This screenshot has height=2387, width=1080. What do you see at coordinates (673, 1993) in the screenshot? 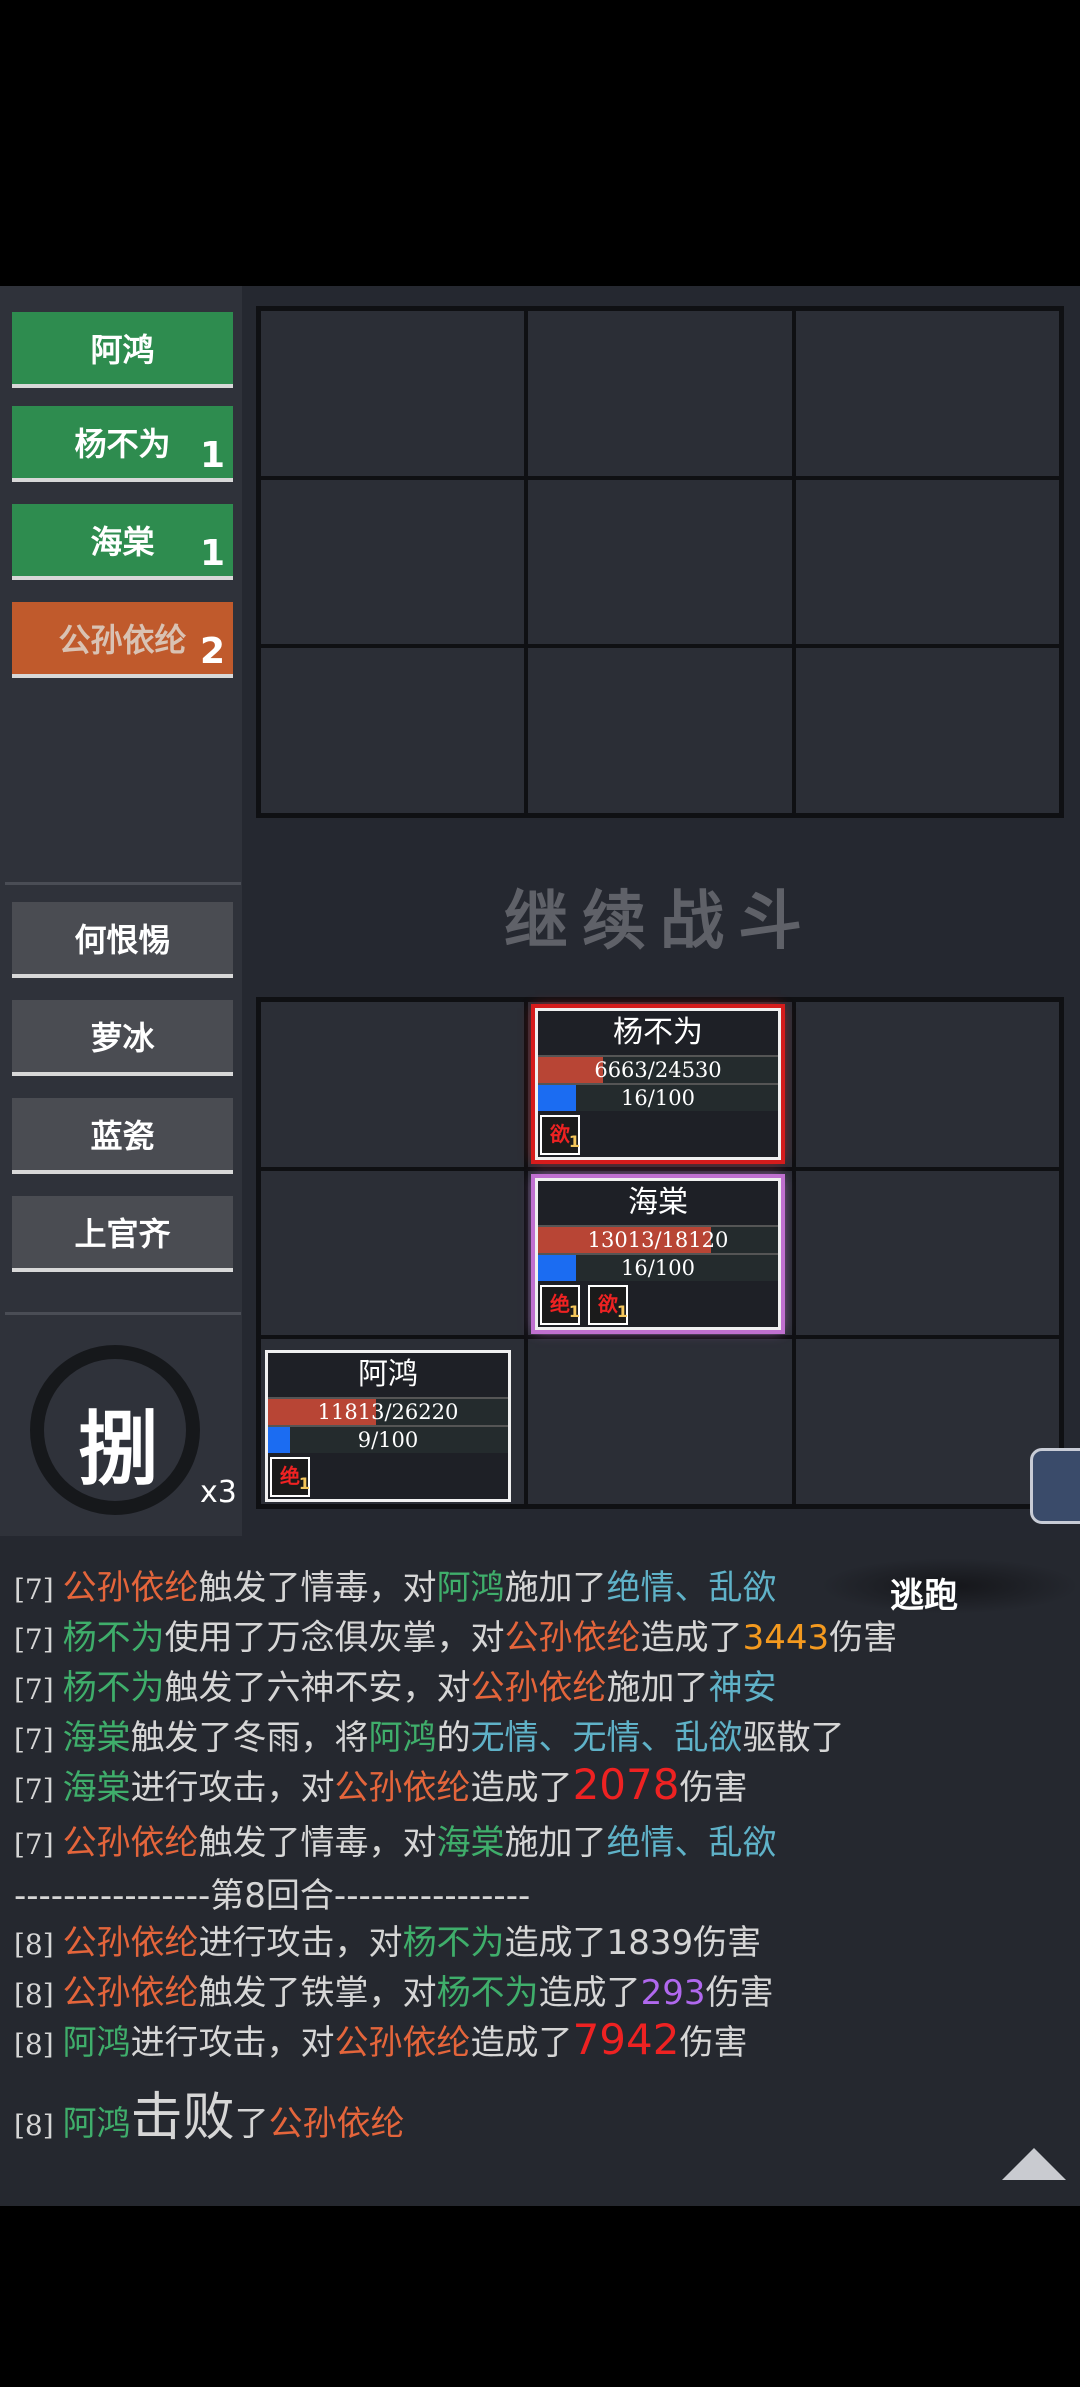
I see `log-segment: 293` at bounding box center [673, 1993].